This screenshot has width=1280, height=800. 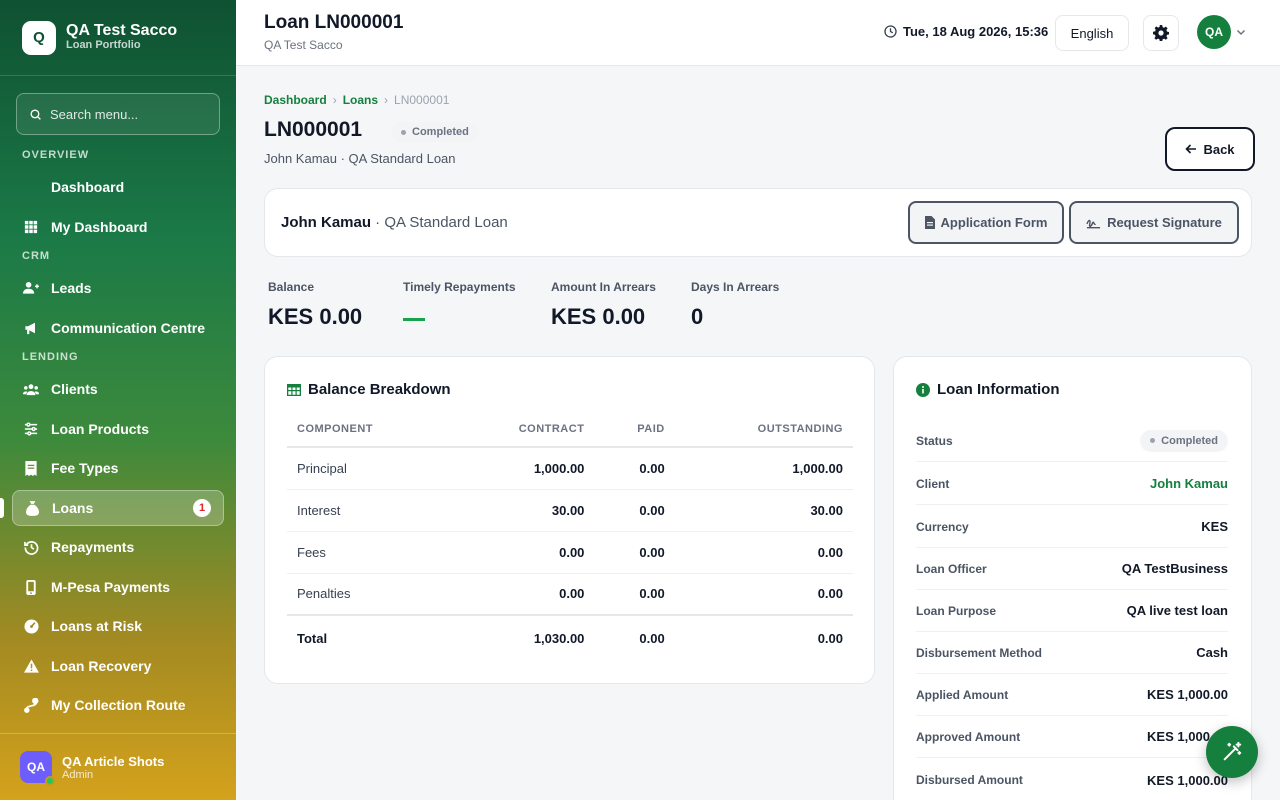 What do you see at coordinates (763, 510) in the screenshot?
I see `table-cell: 30.00` at bounding box center [763, 510].